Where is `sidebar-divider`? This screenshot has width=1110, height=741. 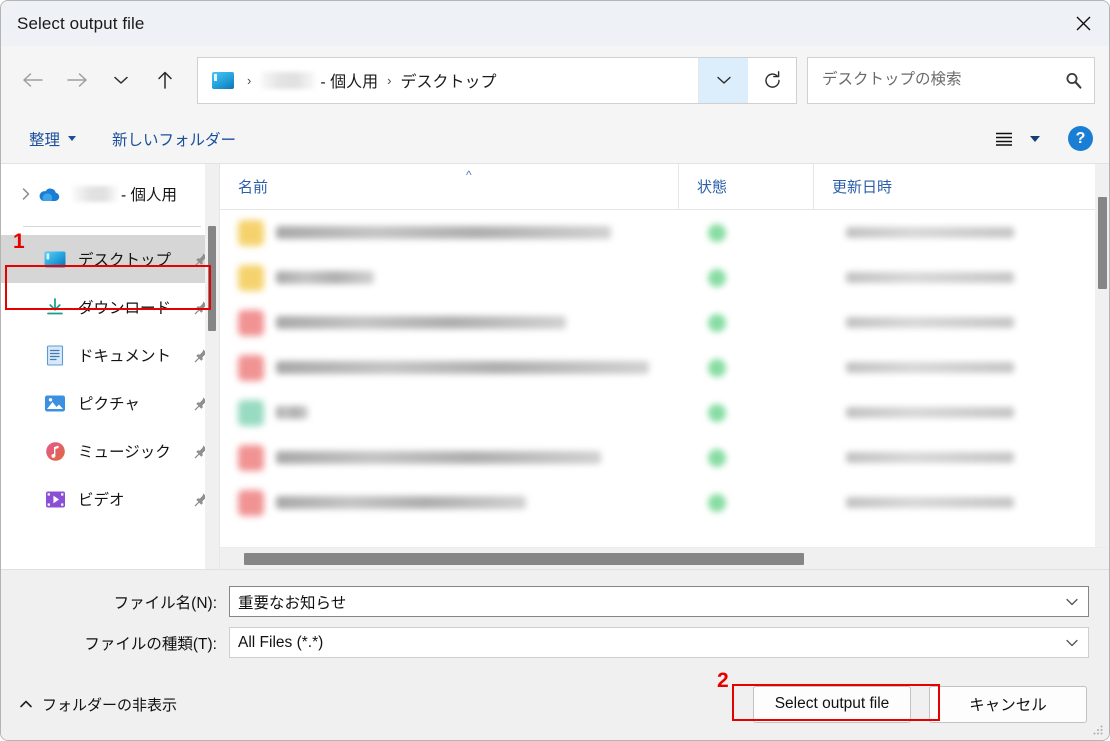
sidebar-divider is located at coordinates (112, 226).